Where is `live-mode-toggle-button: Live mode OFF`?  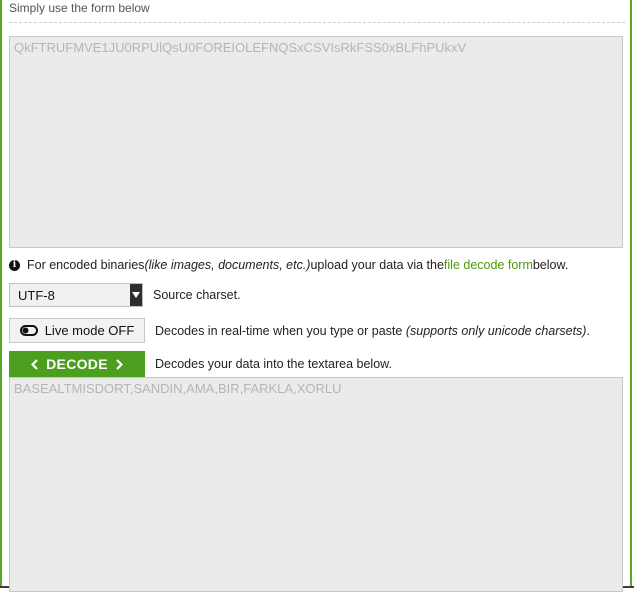 live-mode-toggle-button: Live mode OFF is located at coordinates (77, 330).